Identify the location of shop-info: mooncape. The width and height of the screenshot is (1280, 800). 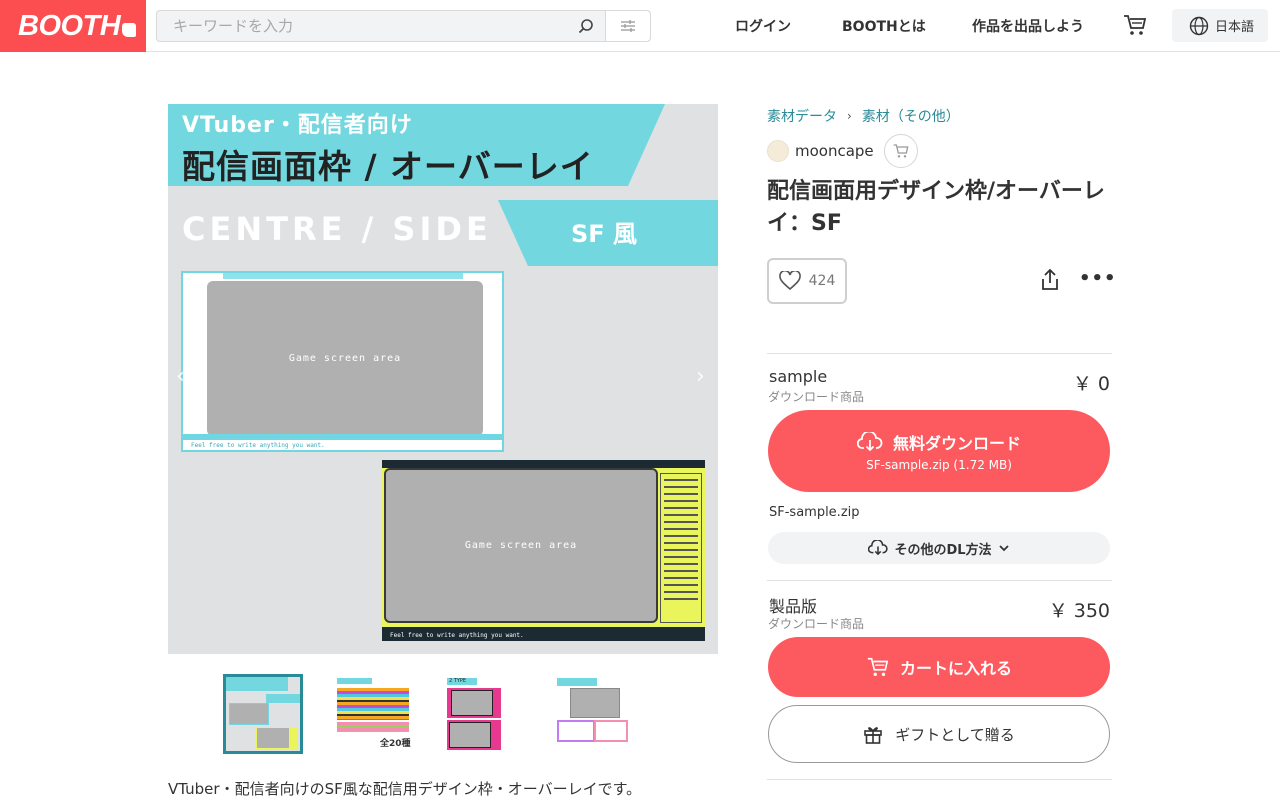
(842, 151).